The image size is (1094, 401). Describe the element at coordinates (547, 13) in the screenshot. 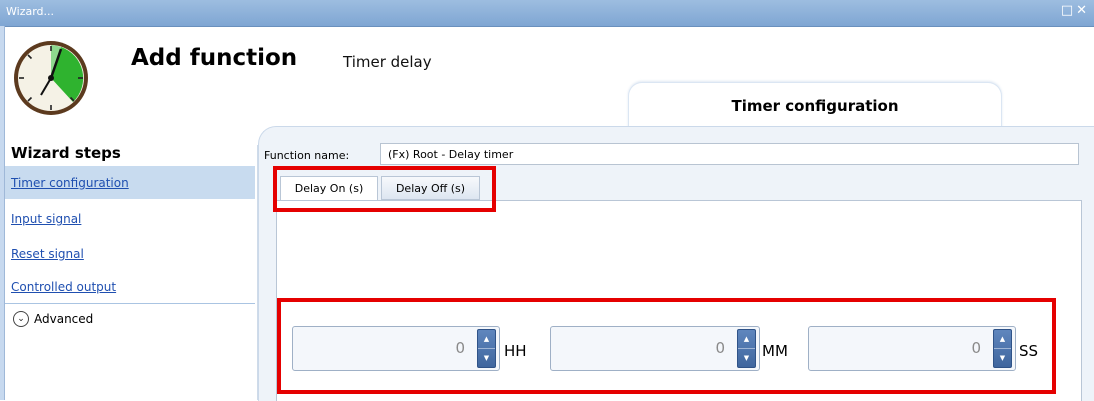

I see `window-titlebar: Wizard... □✕` at that location.